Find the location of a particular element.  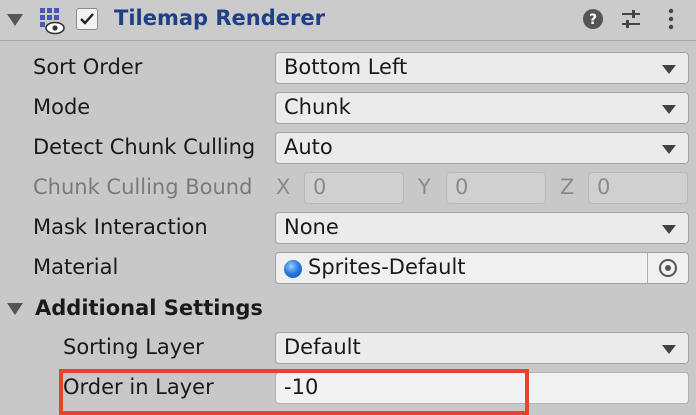

mode-label: Mode is located at coordinates (62, 107).